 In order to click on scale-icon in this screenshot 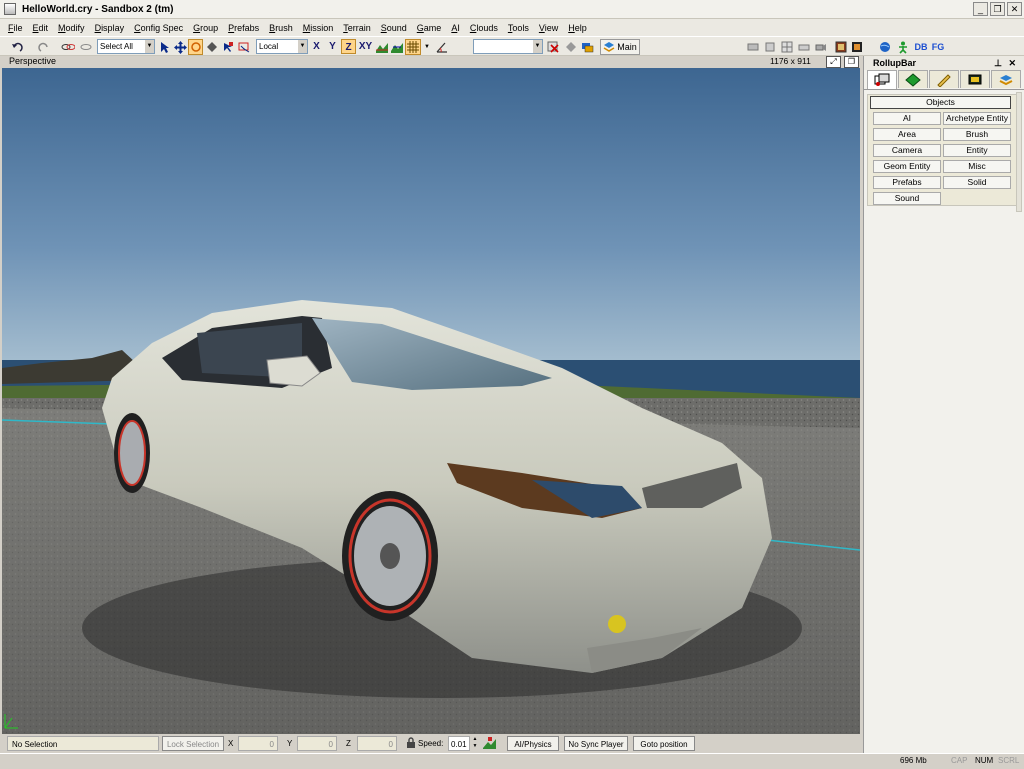, I will do `click(212, 47)`.